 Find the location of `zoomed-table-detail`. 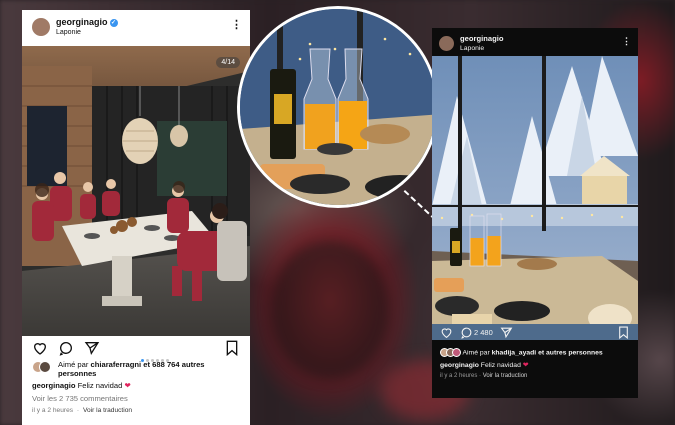

zoomed-table-detail is located at coordinates (338, 107).